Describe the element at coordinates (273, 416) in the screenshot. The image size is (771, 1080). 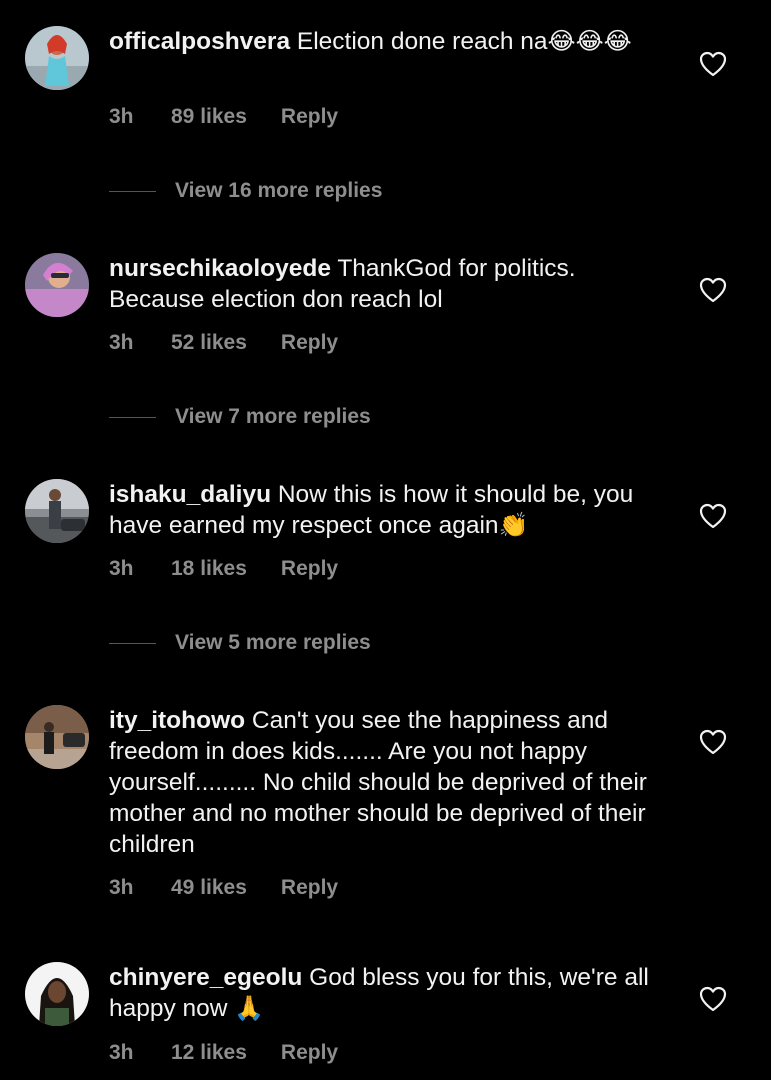
I see `view-replies-label: View 7 more replies` at that location.